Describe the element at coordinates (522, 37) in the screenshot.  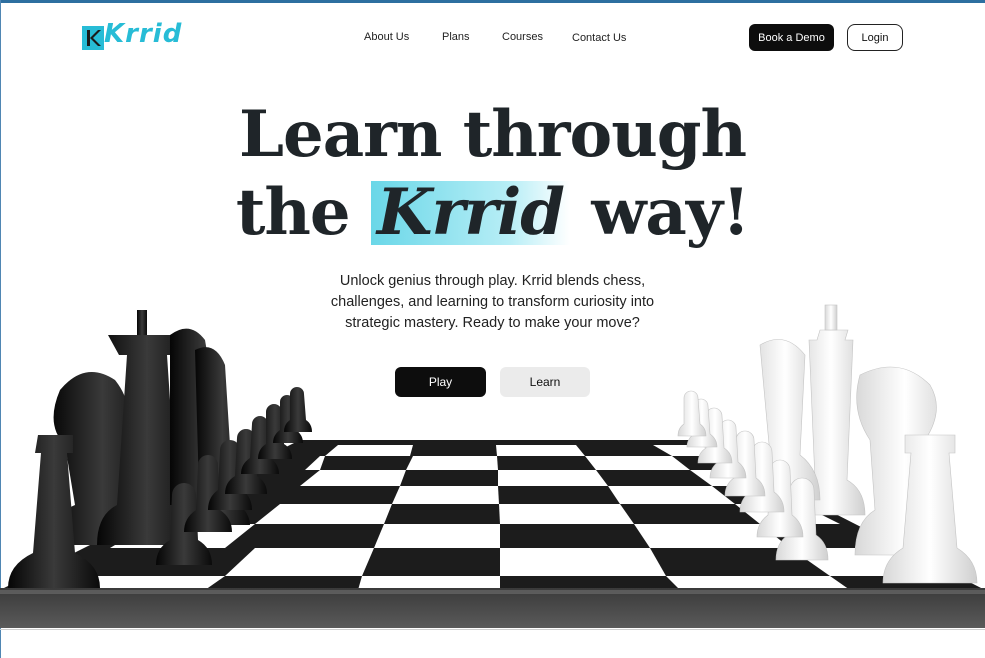
I see `nav-courses: Courses` at that location.